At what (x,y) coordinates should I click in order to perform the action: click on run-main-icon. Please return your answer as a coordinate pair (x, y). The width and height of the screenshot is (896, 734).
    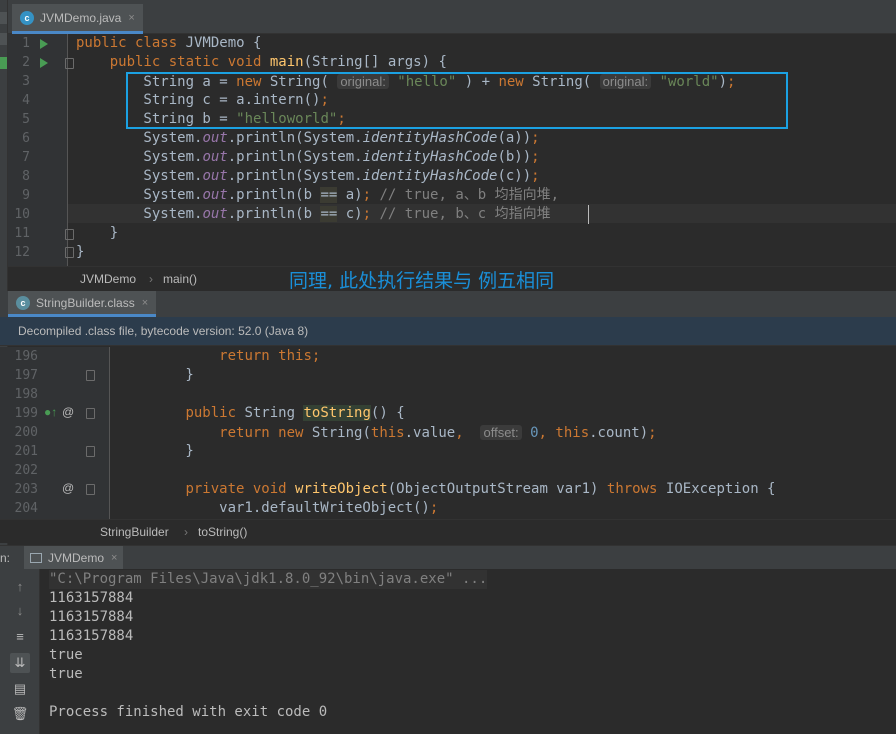
    Looking at the image, I should click on (44, 63).